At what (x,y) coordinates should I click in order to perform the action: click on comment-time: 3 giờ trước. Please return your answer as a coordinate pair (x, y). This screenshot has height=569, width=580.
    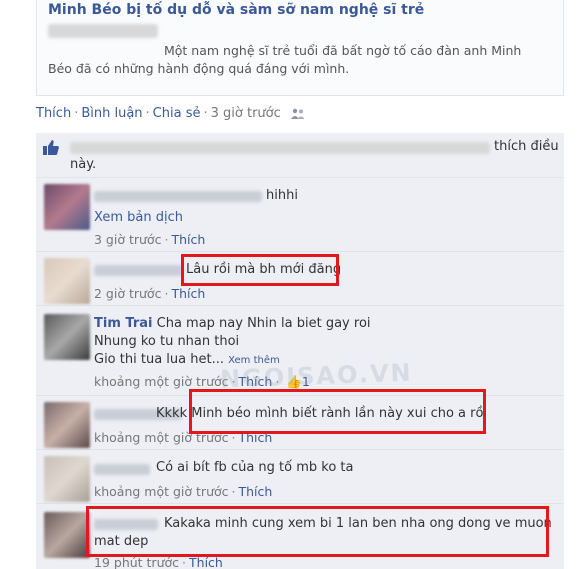
    Looking at the image, I should click on (127, 239).